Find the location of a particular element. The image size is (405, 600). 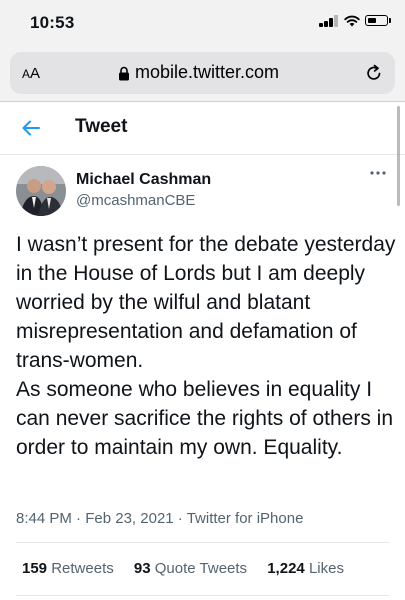

tweet-header: Tweet is located at coordinates (202, 128).